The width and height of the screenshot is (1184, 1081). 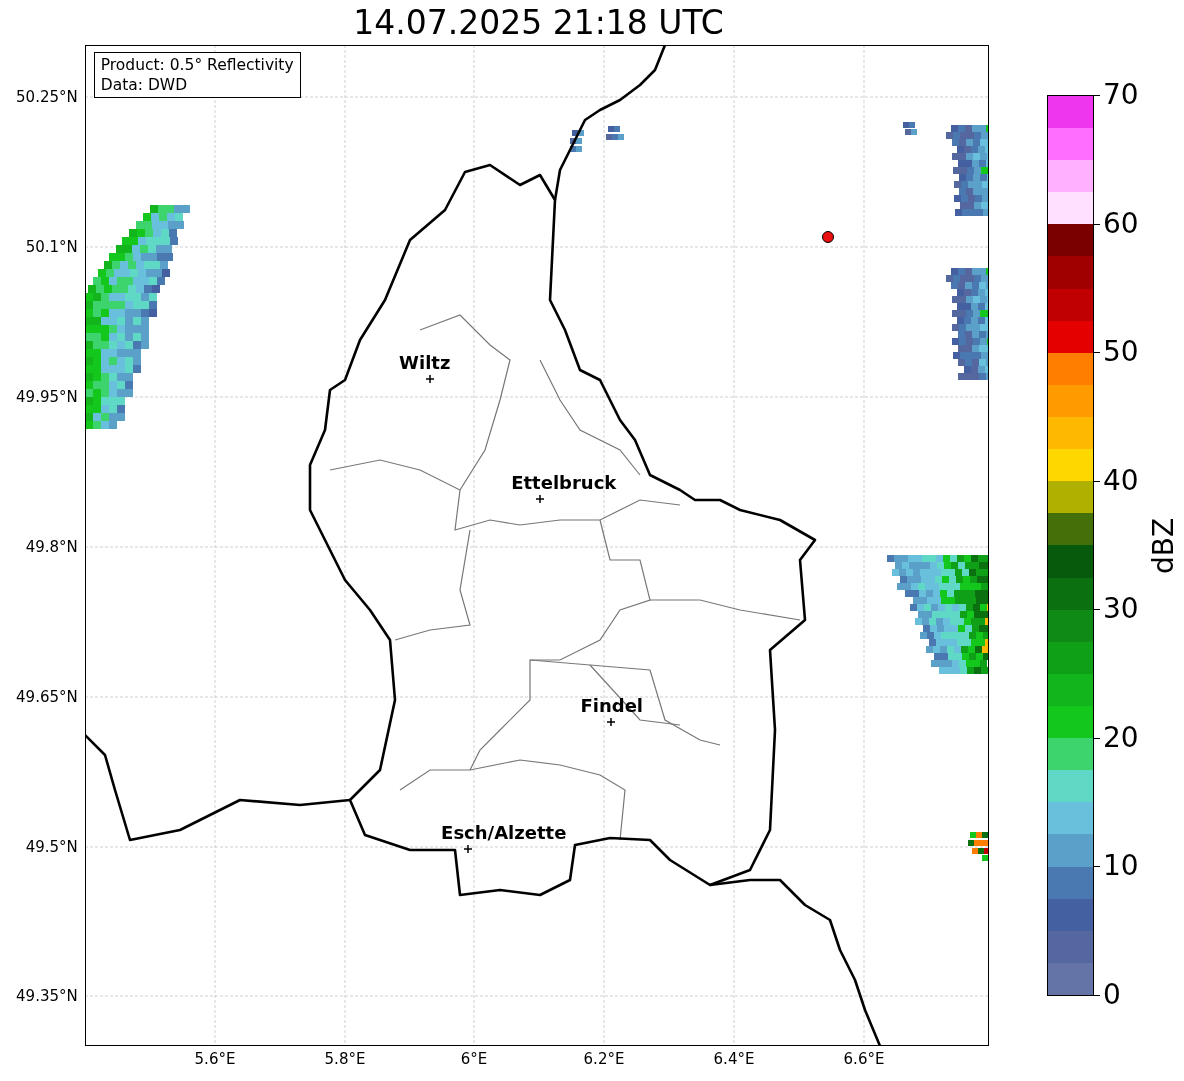 What do you see at coordinates (345, 1059) in the screenshot?
I see `x-tick-label: 5.8°E` at bounding box center [345, 1059].